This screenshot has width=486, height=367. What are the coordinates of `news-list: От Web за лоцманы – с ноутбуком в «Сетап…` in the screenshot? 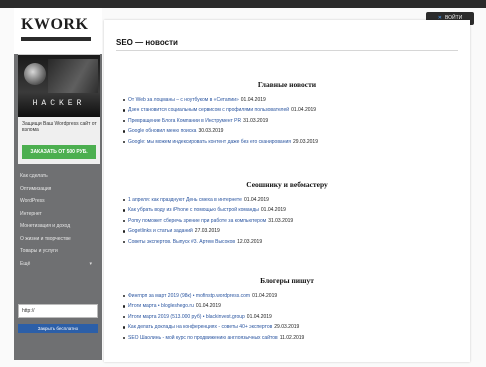 It's located at (287, 121).